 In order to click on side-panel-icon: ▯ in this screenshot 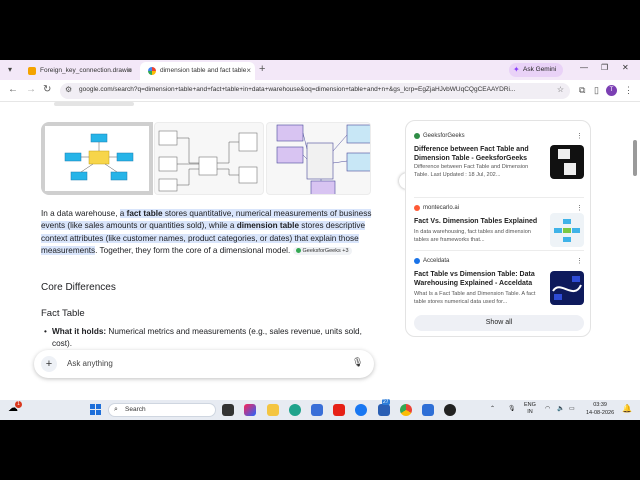, I will do `click(596, 90)`.